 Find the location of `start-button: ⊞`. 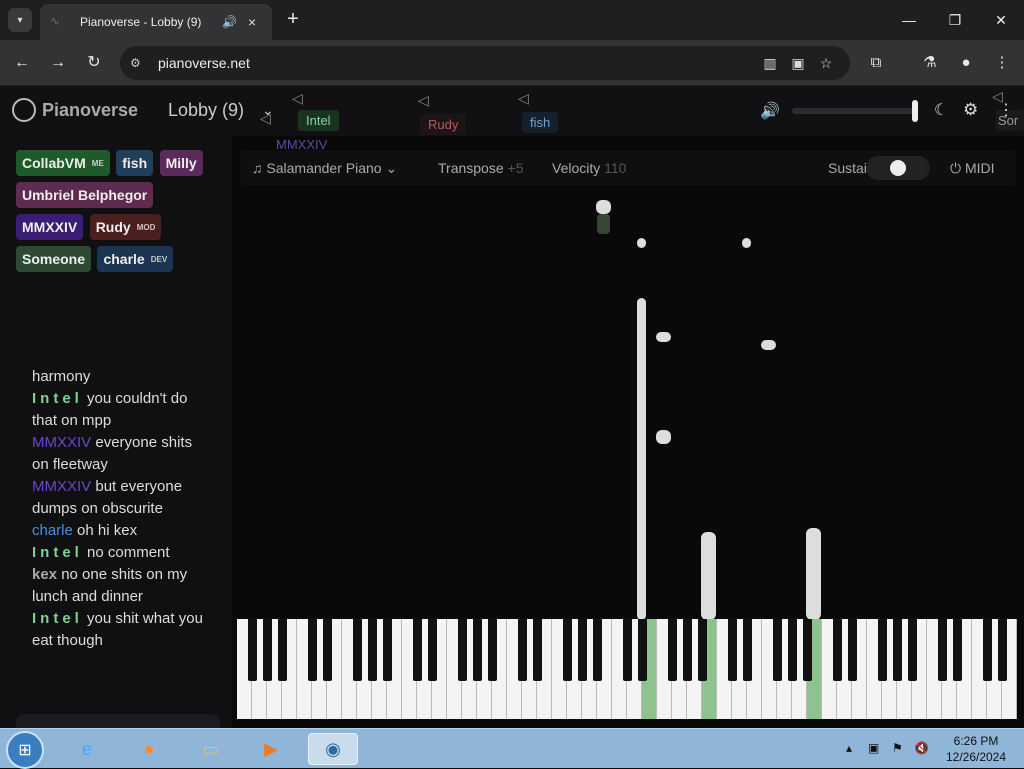

start-button: ⊞ is located at coordinates (25, 750).